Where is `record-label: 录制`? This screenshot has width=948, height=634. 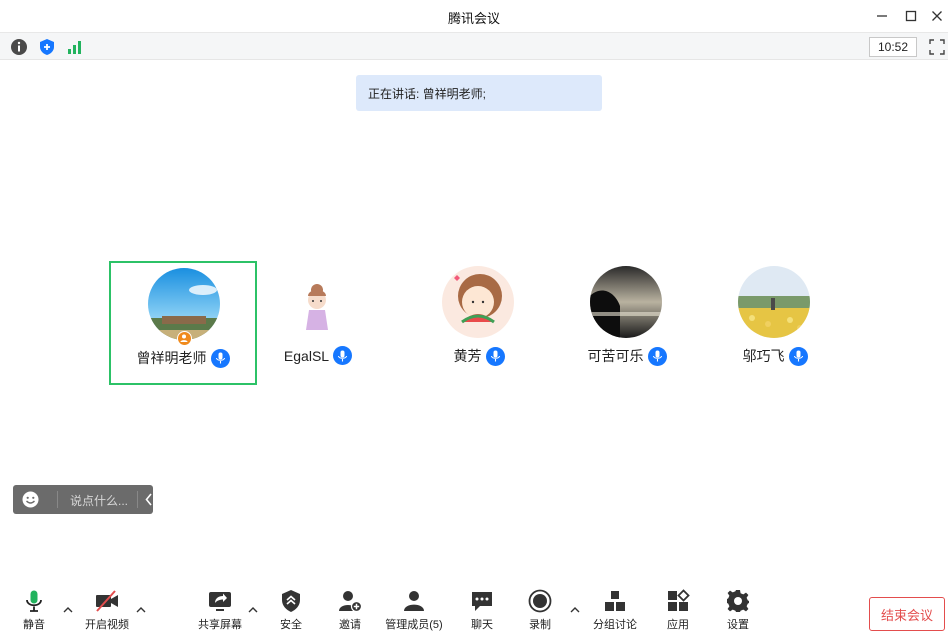 record-label: 录制 is located at coordinates (540, 625).